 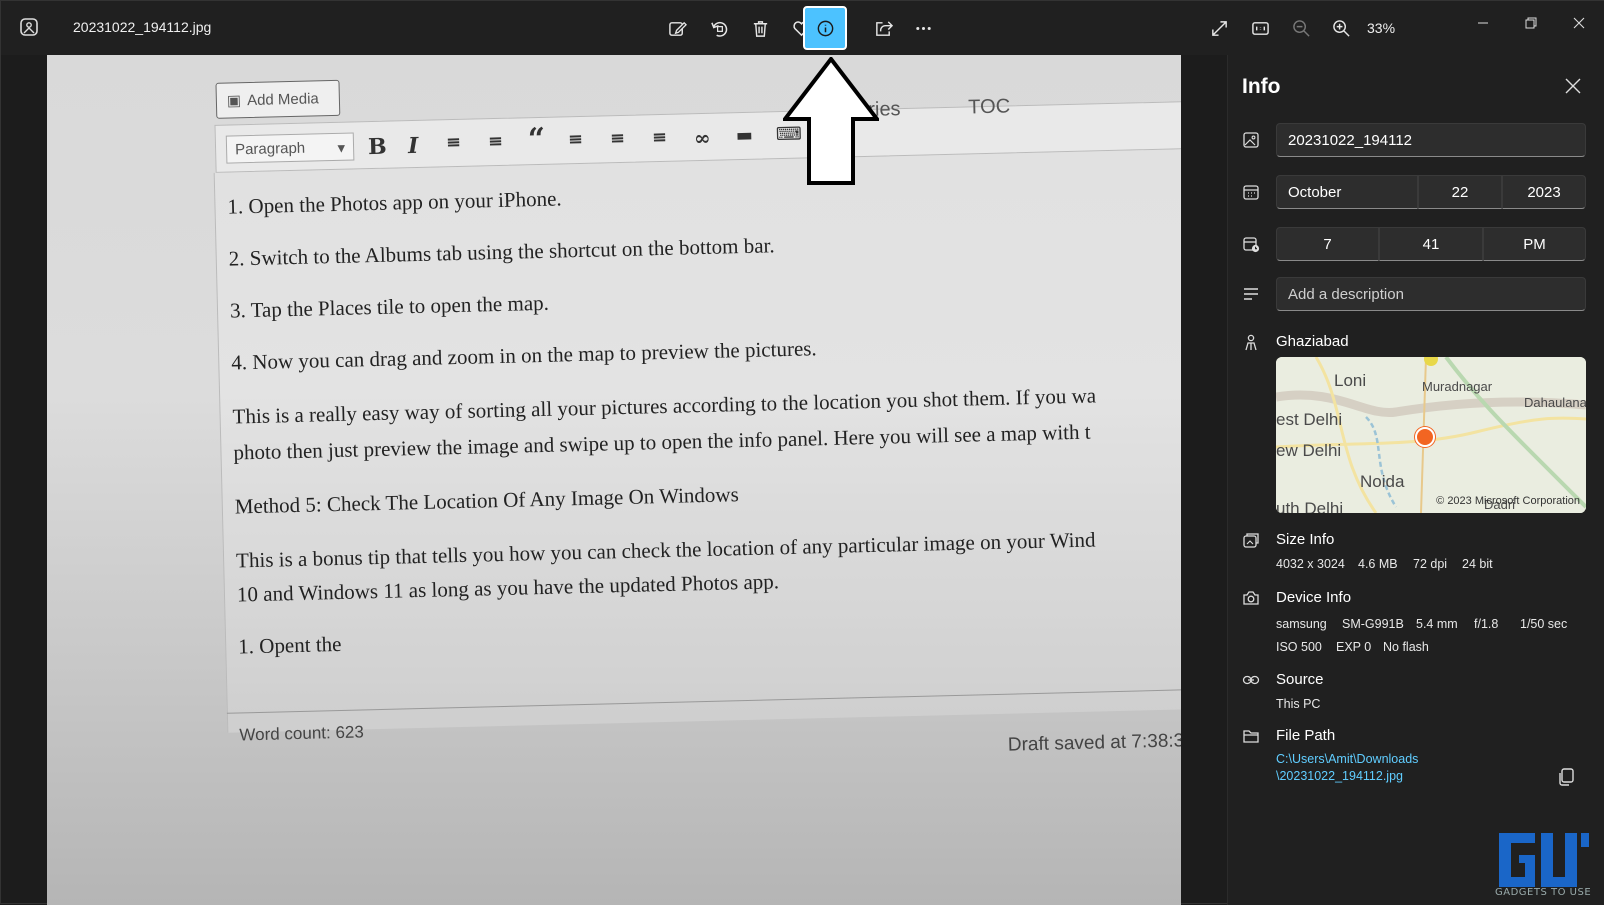 I want to click on info-button, so click(x=825, y=28).